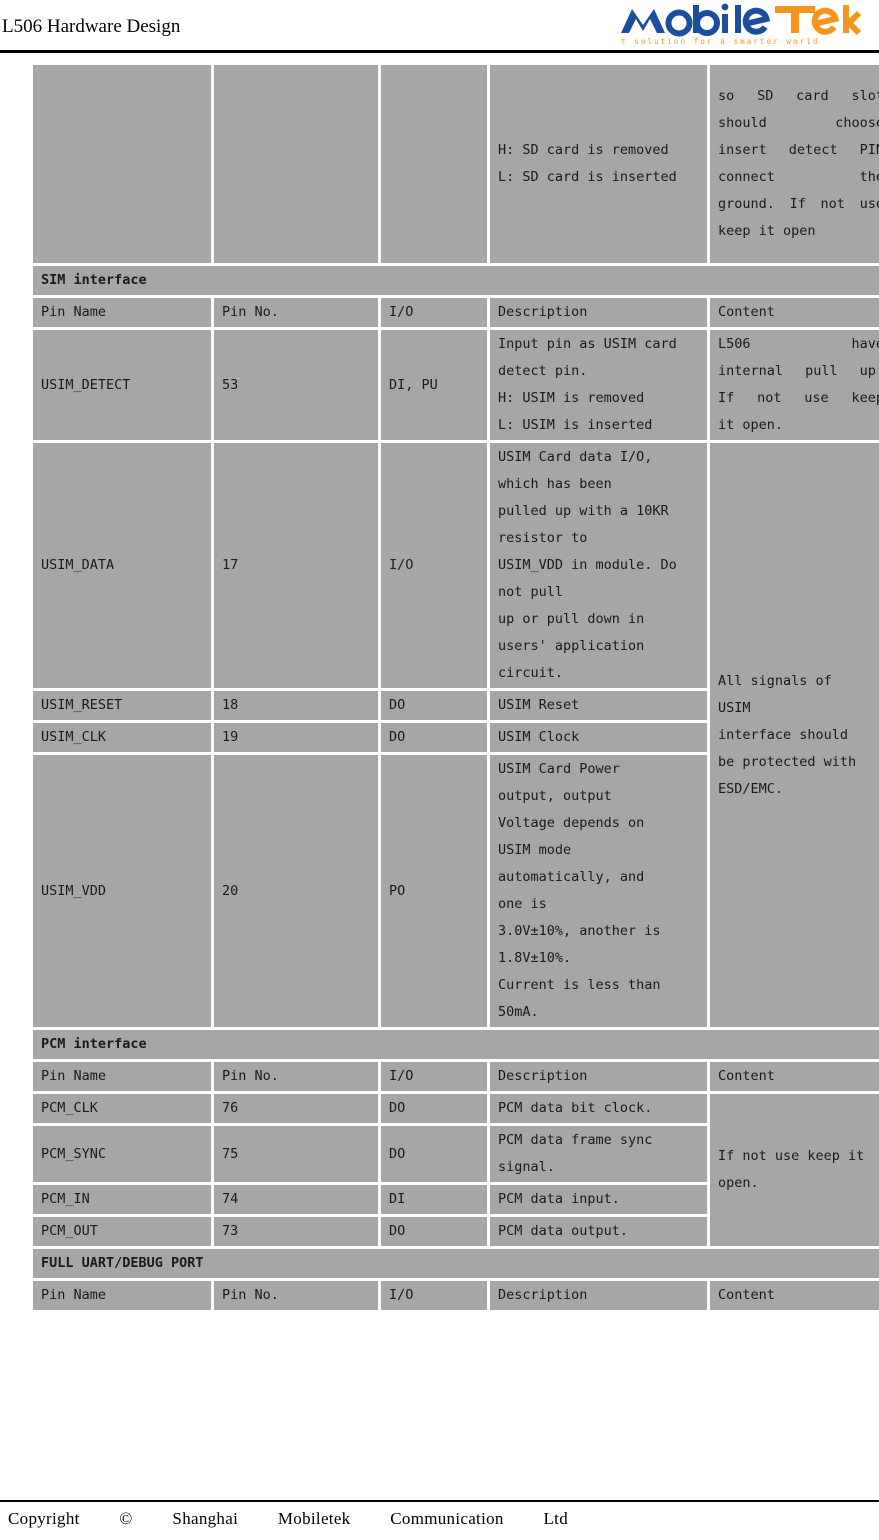 Image resolution: width=879 pixels, height=1540 pixels. I want to click on cell-pin-no: 73, so click(296, 1231).